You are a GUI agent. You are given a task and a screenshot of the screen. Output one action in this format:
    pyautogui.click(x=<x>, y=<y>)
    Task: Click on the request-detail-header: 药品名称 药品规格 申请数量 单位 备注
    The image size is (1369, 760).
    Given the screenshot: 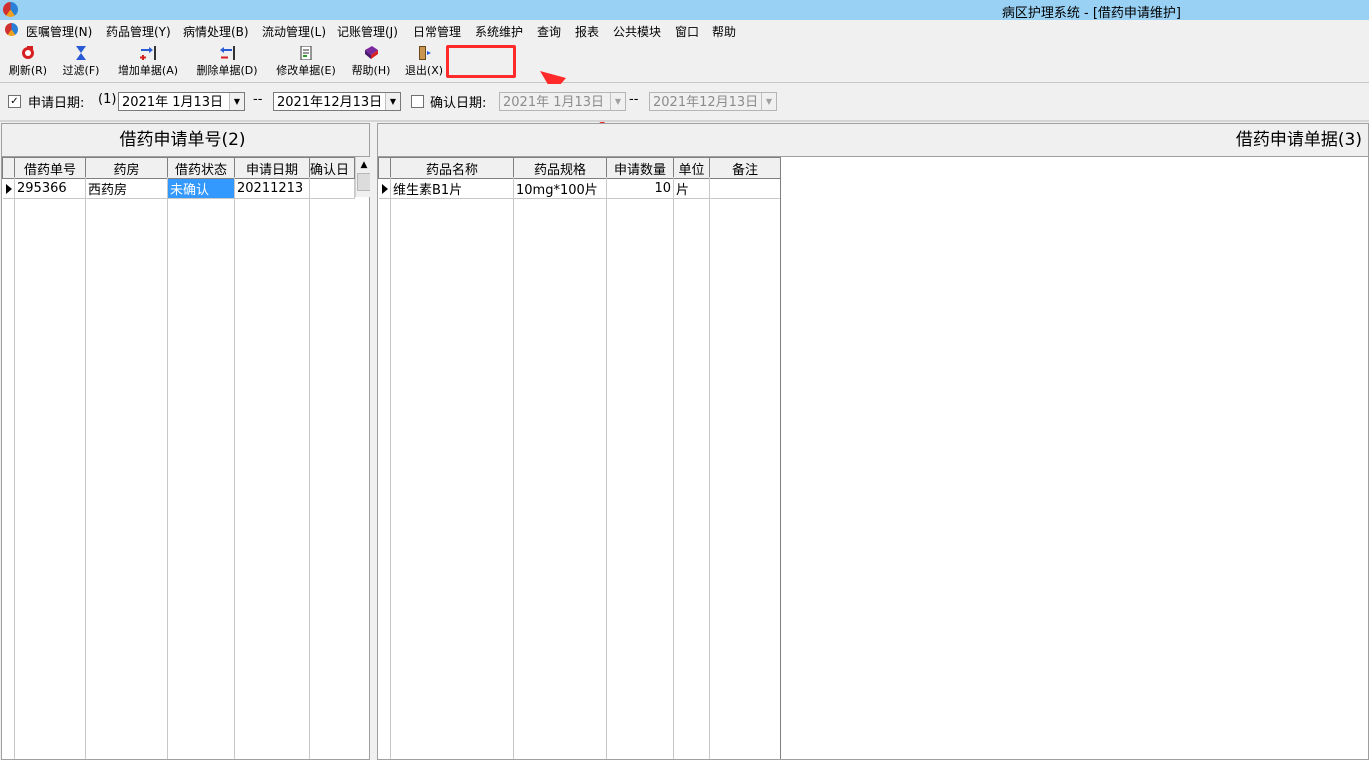 What is the action you would take?
    pyautogui.click(x=579, y=168)
    